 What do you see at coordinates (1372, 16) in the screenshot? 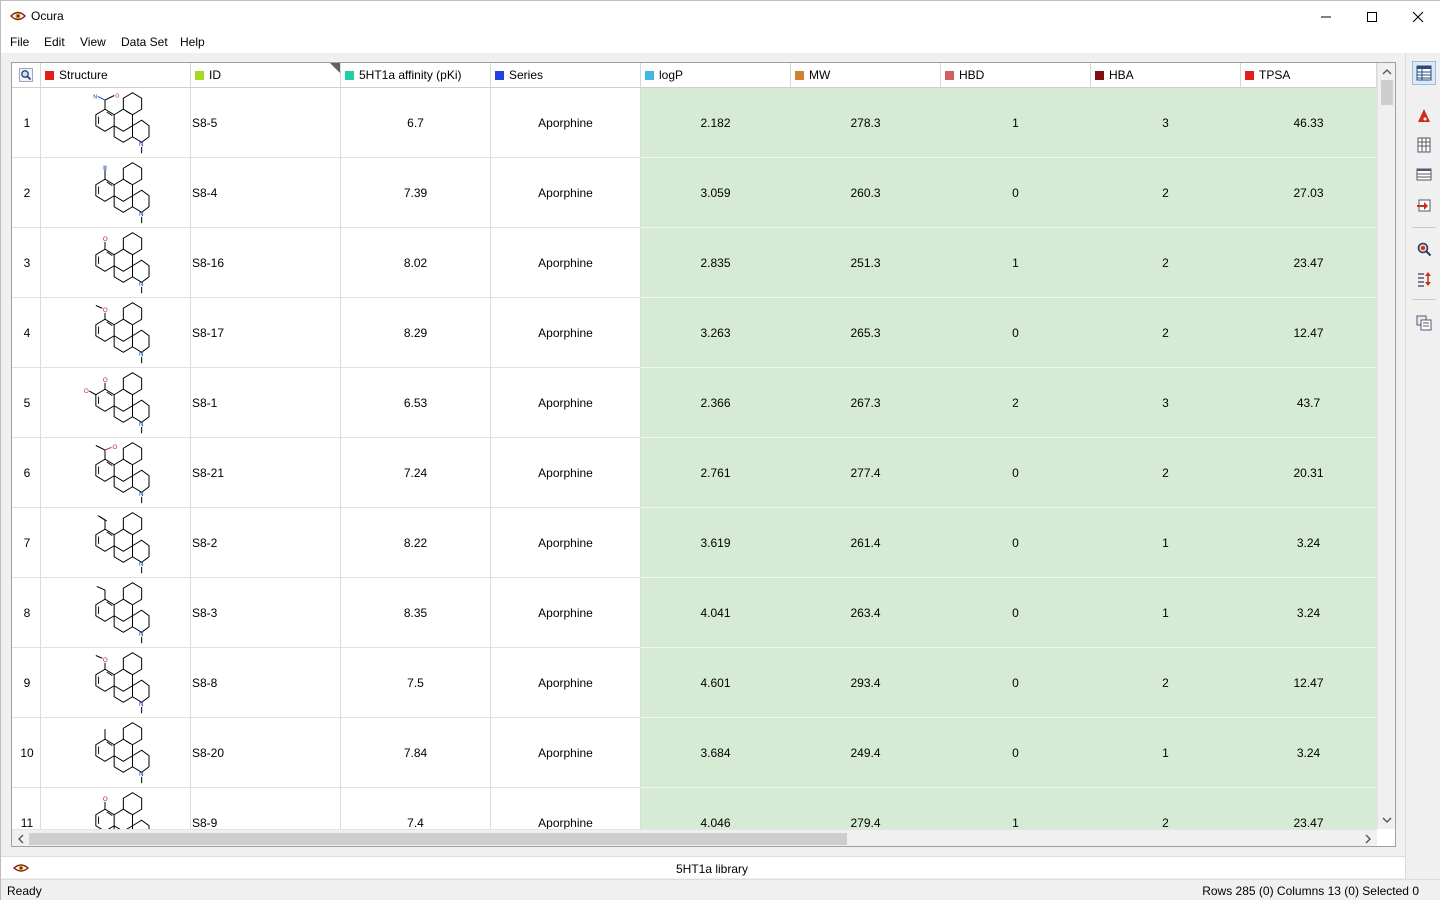
I see `maximize-button` at bounding box center [1372, 16].